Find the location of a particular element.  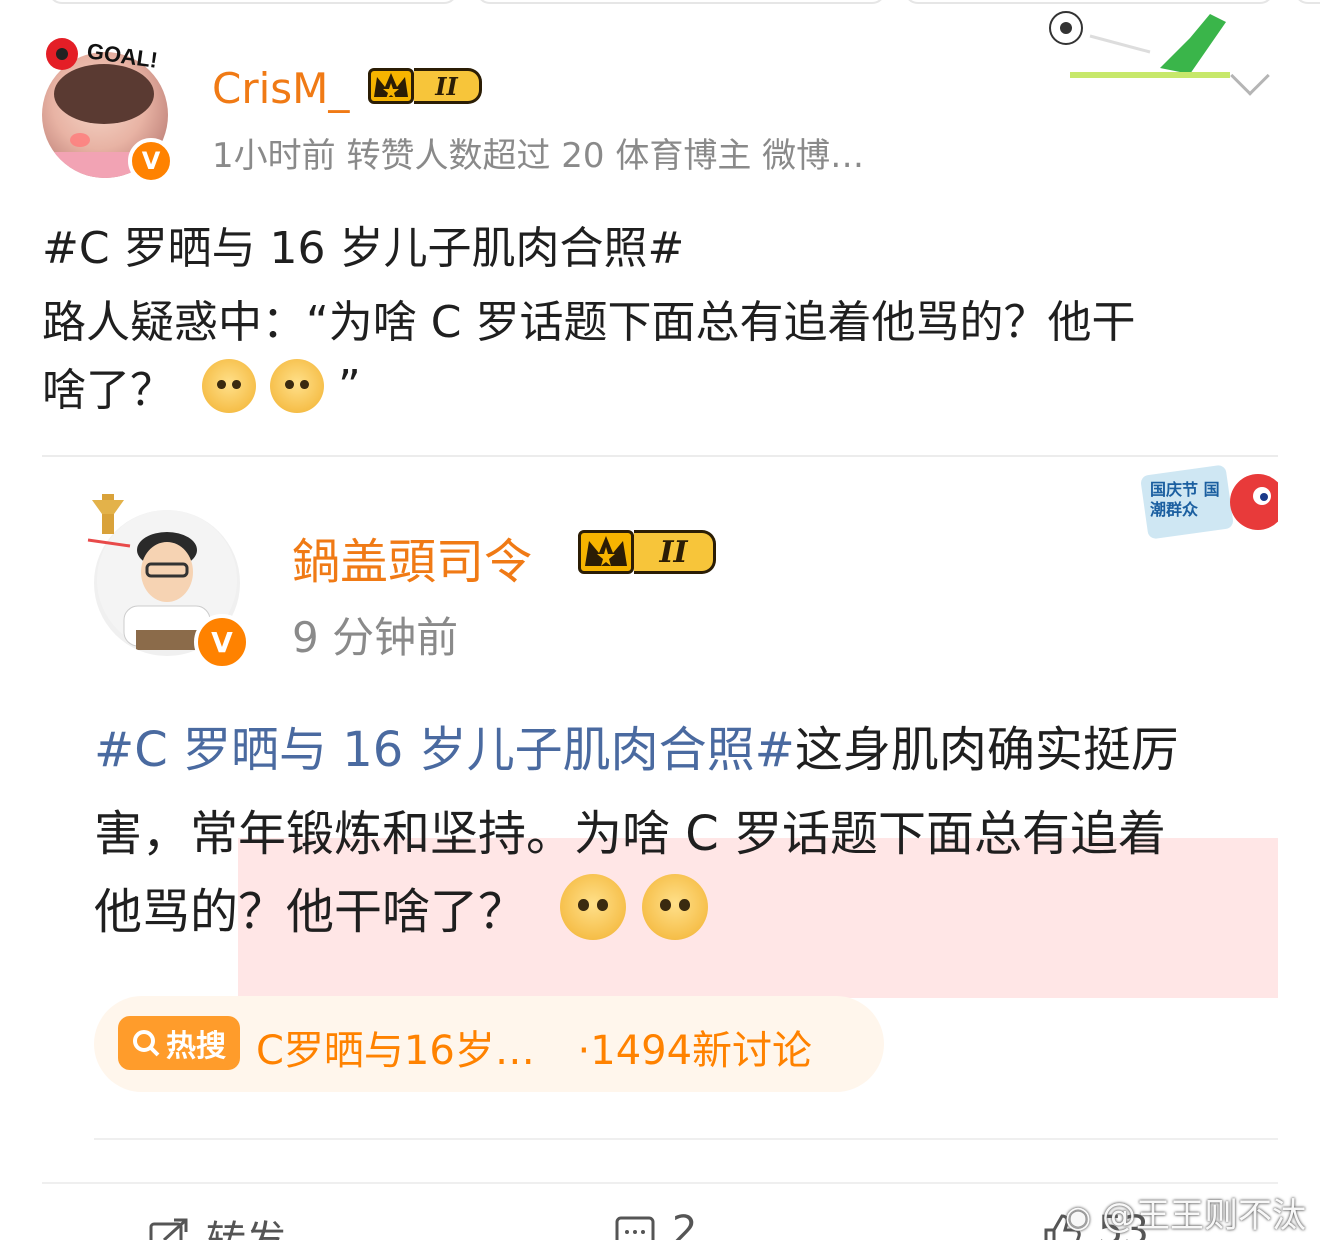

repost-topic: #C 罗晒与 16 岁儿子肌肉合照# is located at coordinates (444, 750).